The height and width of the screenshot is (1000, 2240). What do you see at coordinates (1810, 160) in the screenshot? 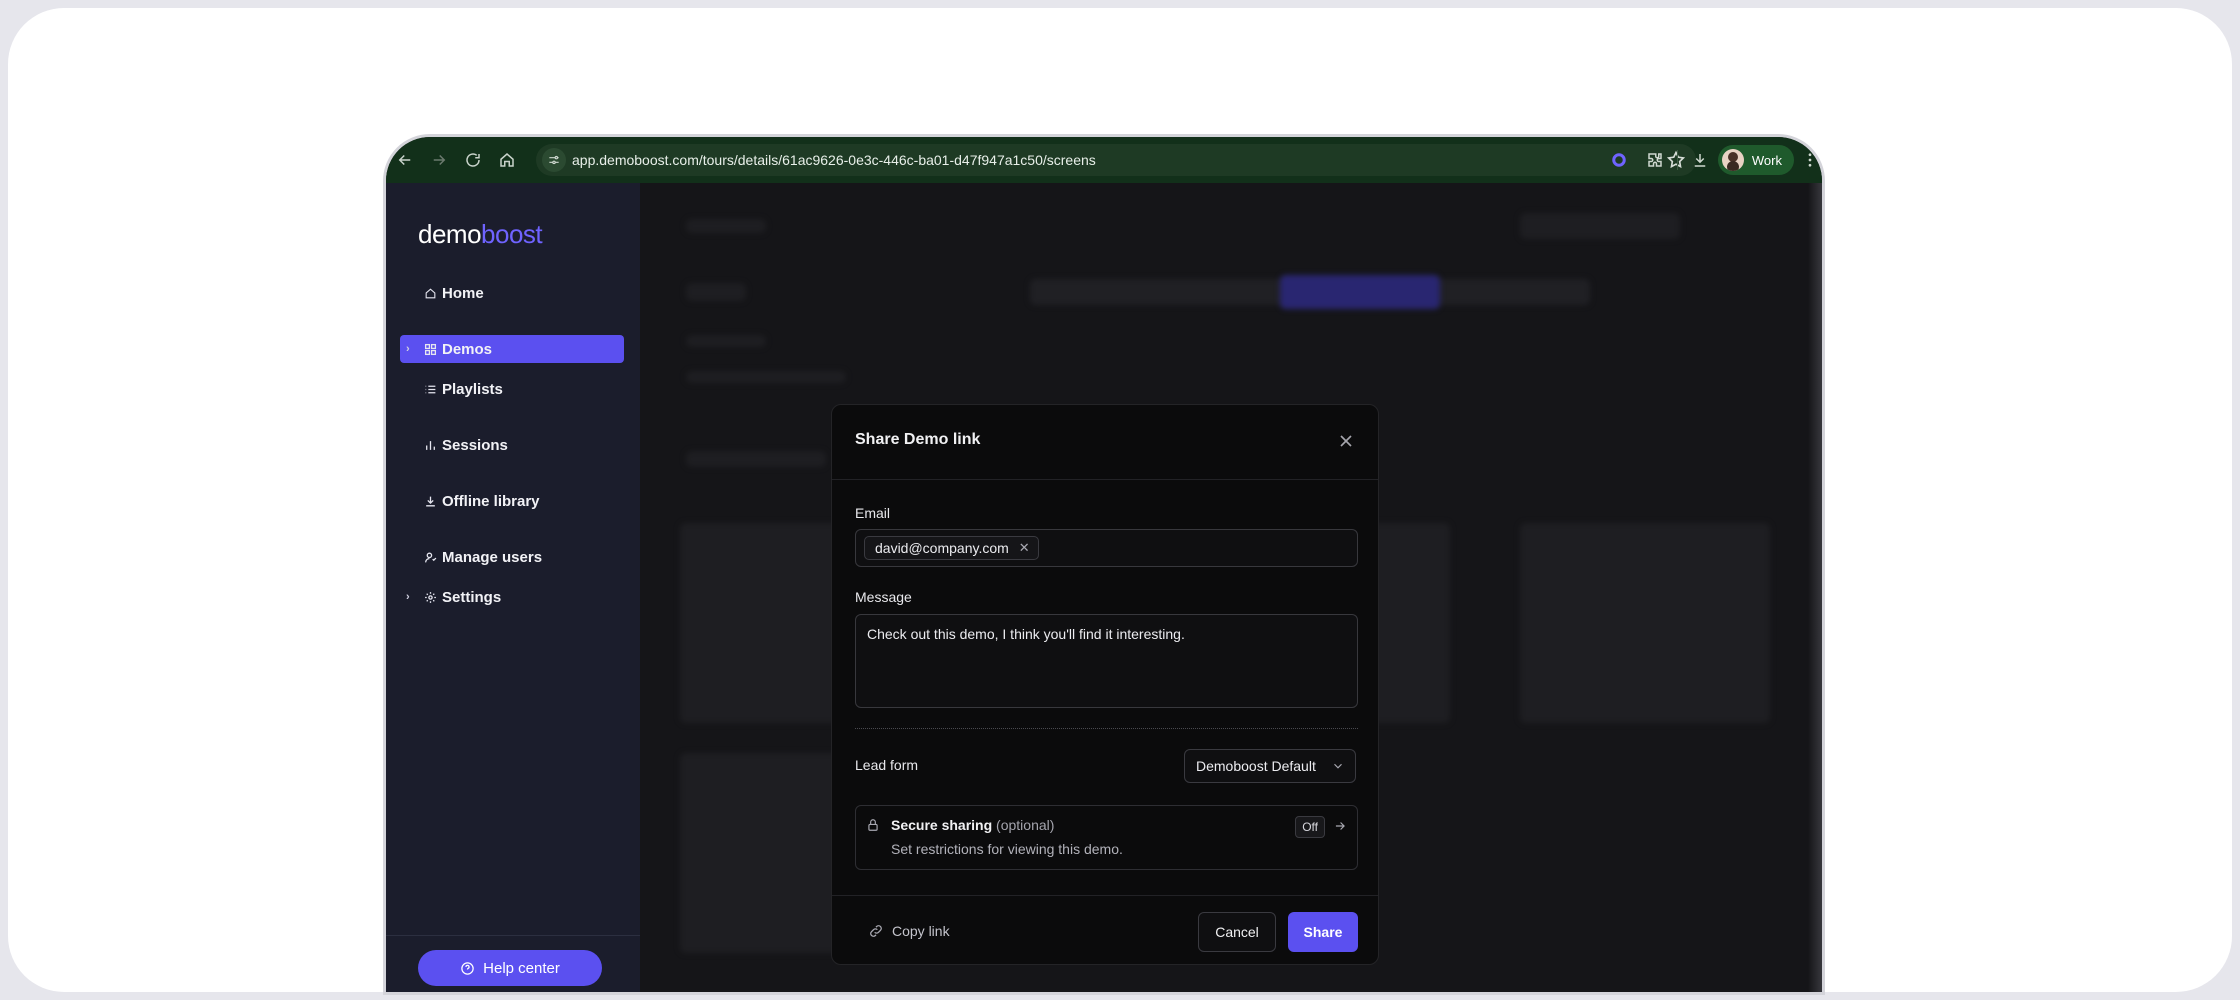
I see `browser-menu-icon` at bounding box center [1810, 160].